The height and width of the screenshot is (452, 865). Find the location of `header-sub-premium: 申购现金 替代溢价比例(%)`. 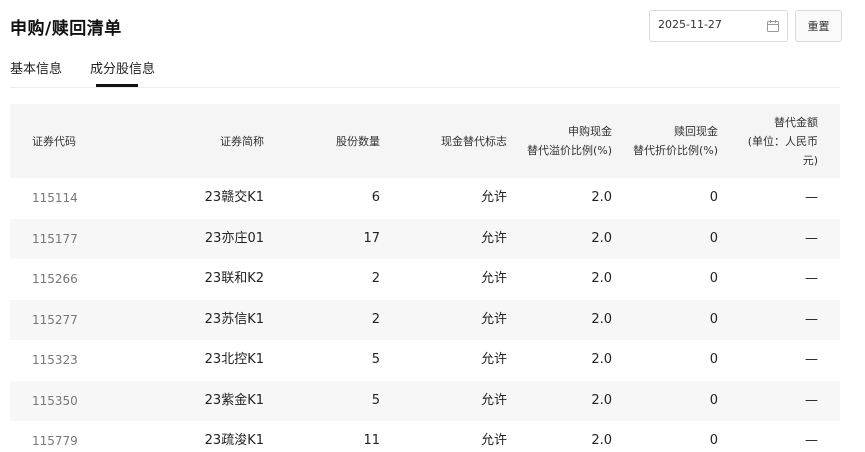

header-sub-premium: 申购现金 替代溢价比例(%) is located at coordinates (569, 141).